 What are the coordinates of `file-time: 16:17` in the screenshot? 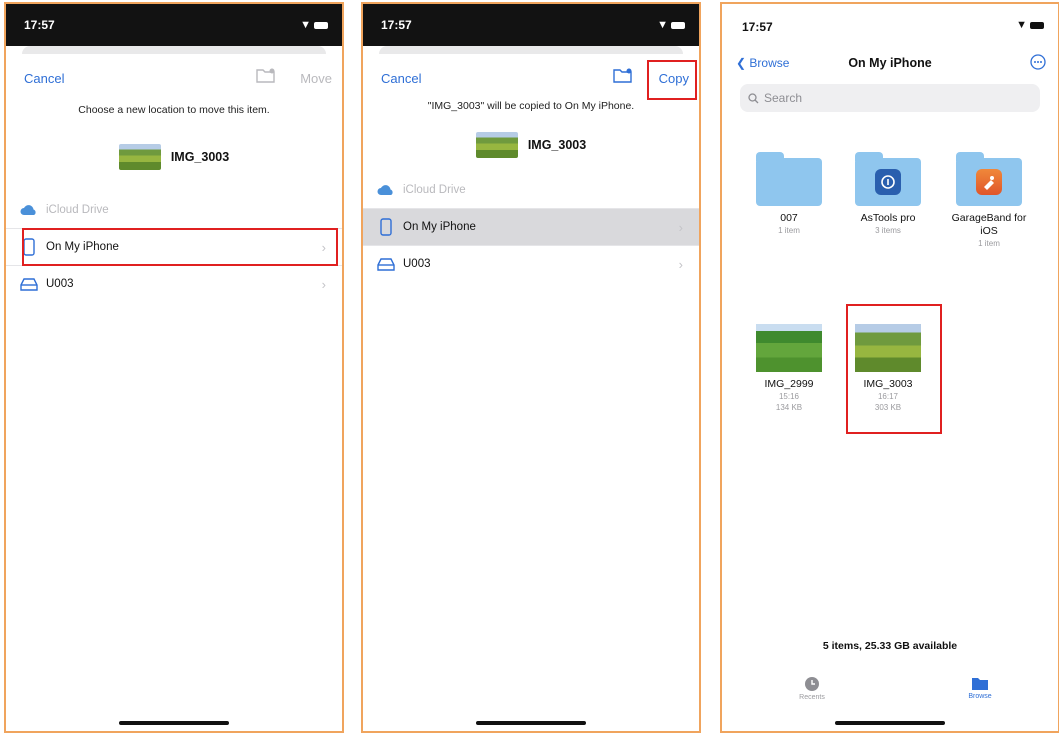 It's located at (888, 396).